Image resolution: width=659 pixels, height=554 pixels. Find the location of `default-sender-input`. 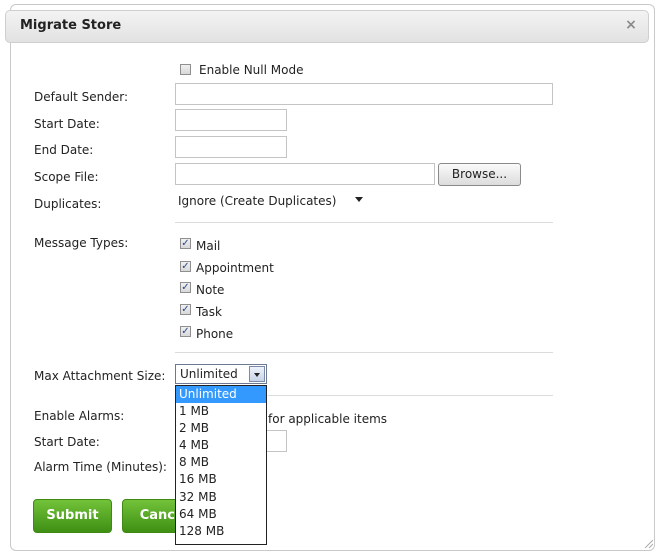

default-sender-input is located at coordinates (364, 94).